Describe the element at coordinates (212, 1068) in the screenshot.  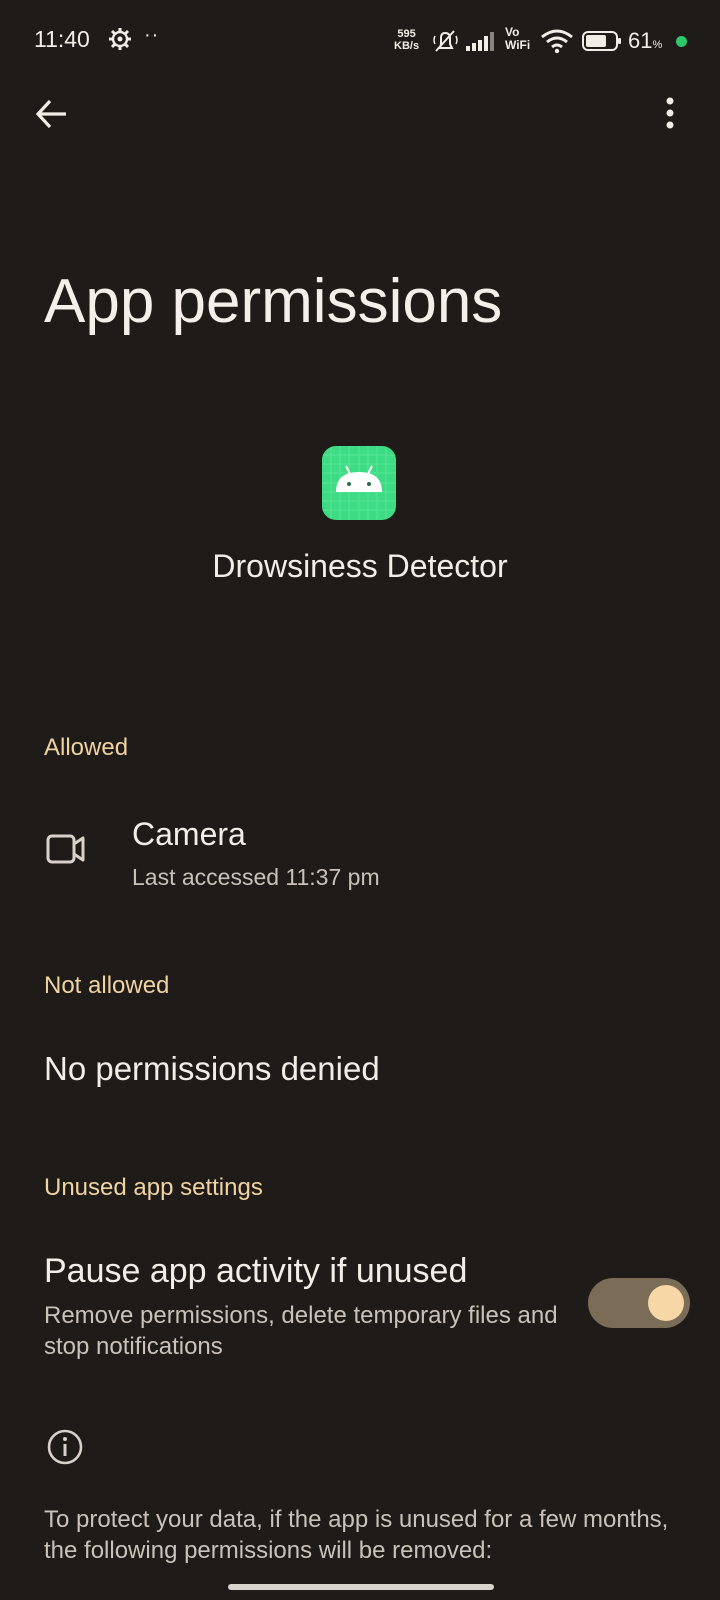
I see `no-denied-text: No permissions denied` at that location.